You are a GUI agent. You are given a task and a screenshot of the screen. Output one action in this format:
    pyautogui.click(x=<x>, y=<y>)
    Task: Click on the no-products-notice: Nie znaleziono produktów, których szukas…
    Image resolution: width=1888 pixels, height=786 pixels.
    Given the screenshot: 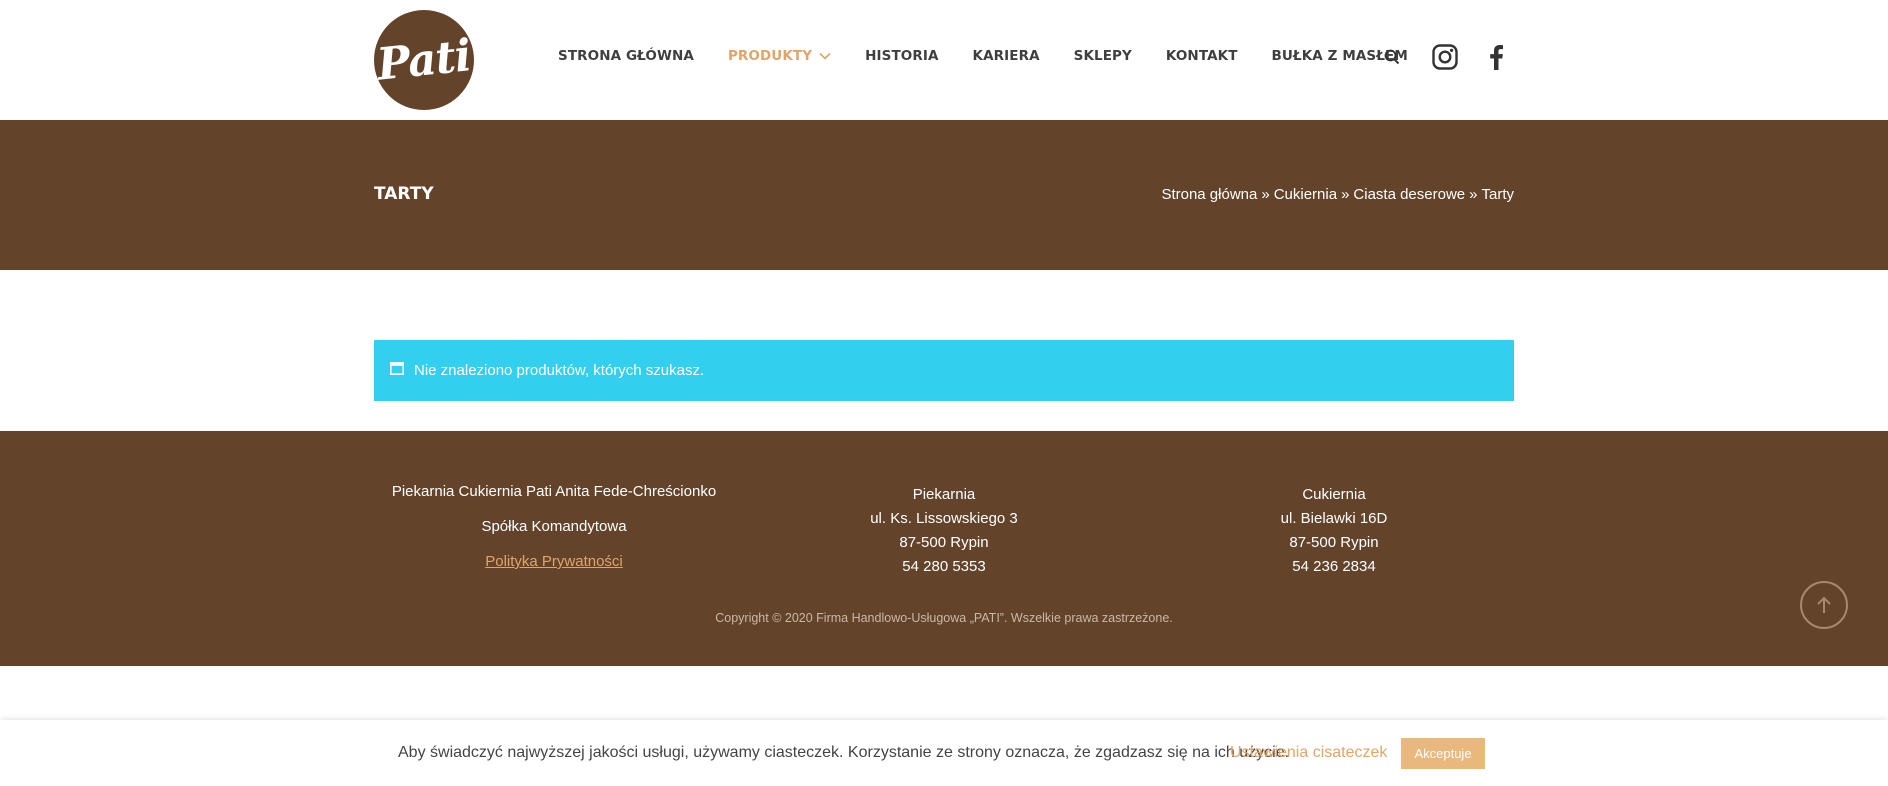 What is the action you would take?
    pyautogui.click(x=944, y=370)
    